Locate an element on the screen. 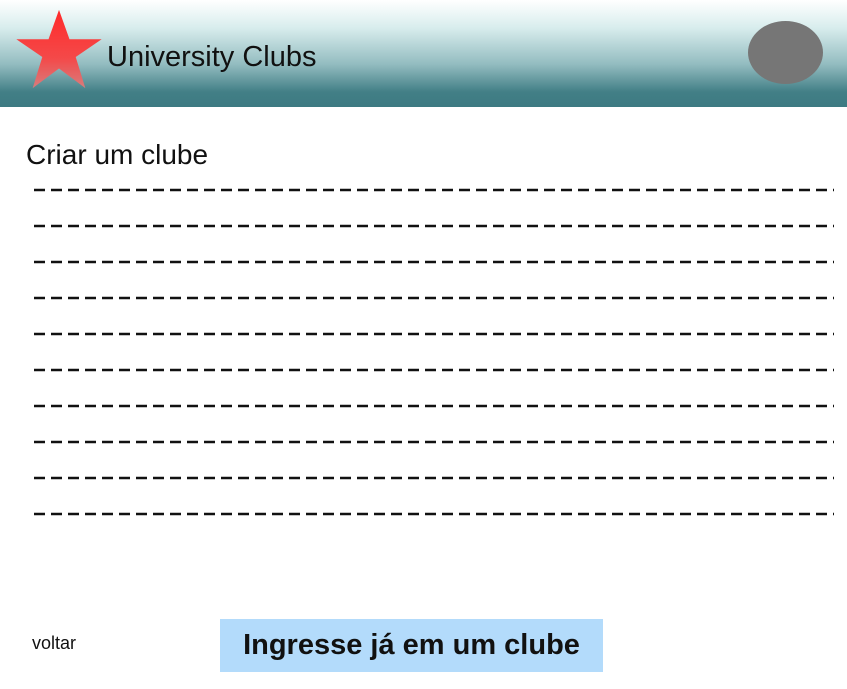  back-link: voltar is located at coordinates (54, 643).